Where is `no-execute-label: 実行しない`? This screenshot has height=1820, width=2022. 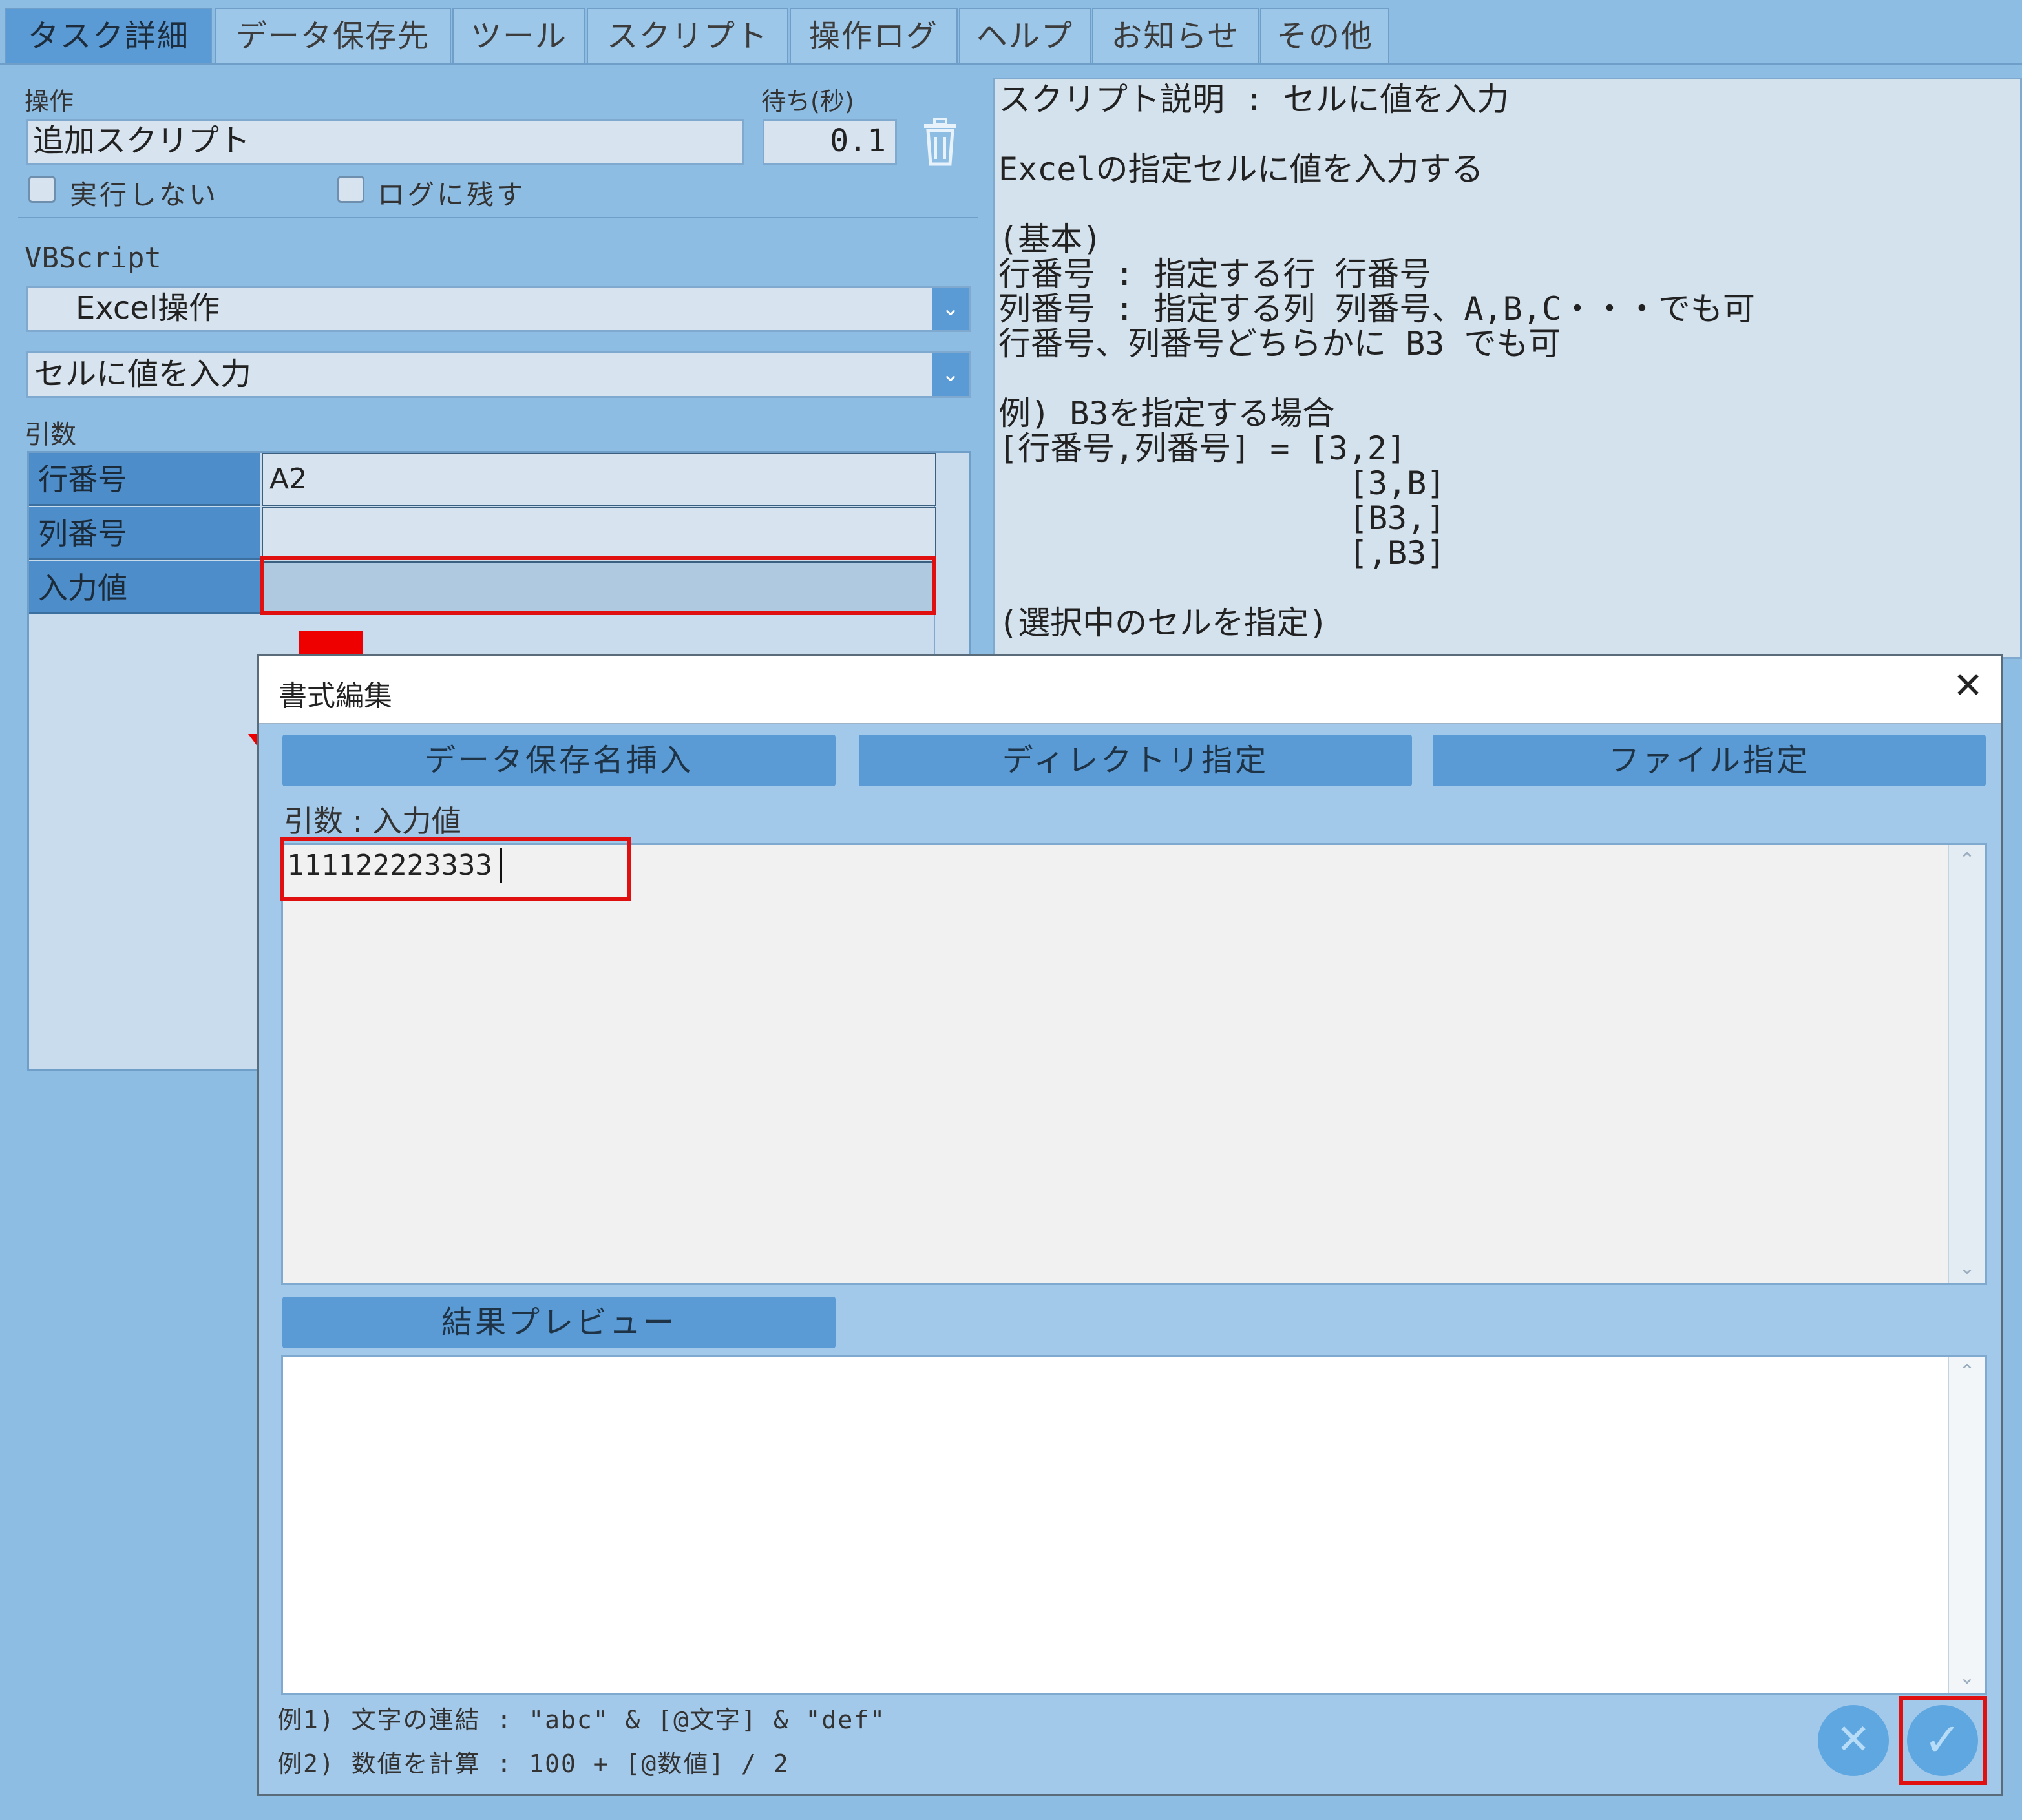 no-execute-label: 実行しない is located at coordinates (144, 195).